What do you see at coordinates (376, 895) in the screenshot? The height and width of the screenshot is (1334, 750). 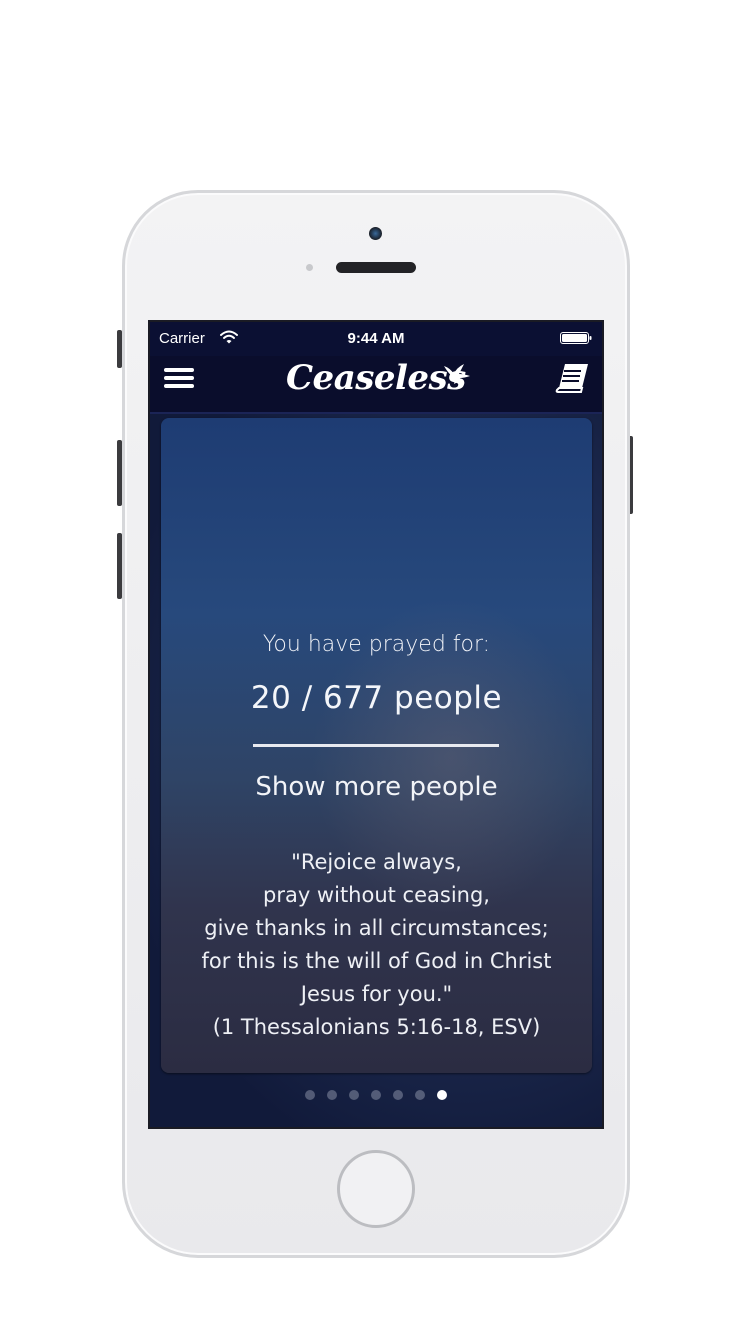 I see `verse-line: pray without ceasing,` at bounding box center [376, 895].